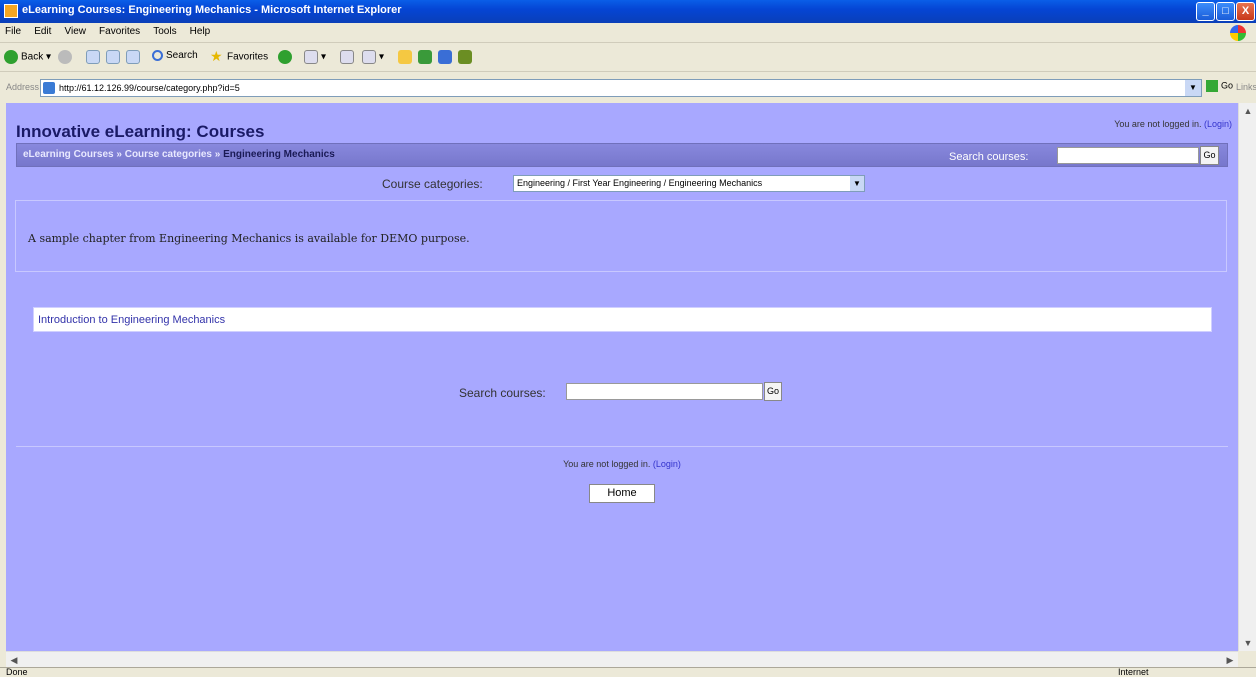 This screenshot has width=1256, height=677. I want to click on bottom-search-label: Search courses:, so click(502, 393).